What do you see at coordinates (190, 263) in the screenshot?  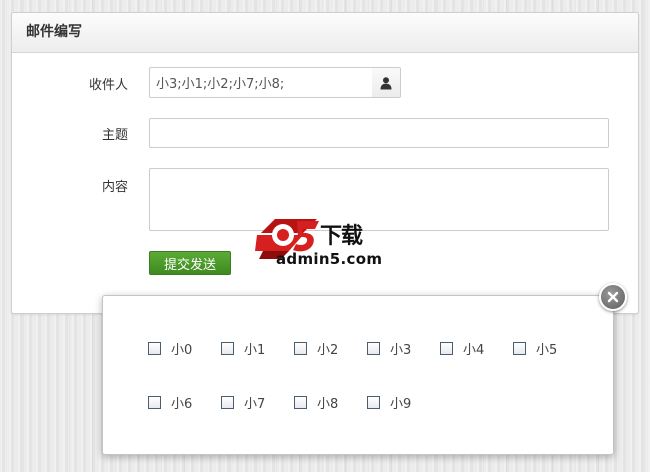 I see `submit-button: 提交发送` at bounding box center [190, 263].